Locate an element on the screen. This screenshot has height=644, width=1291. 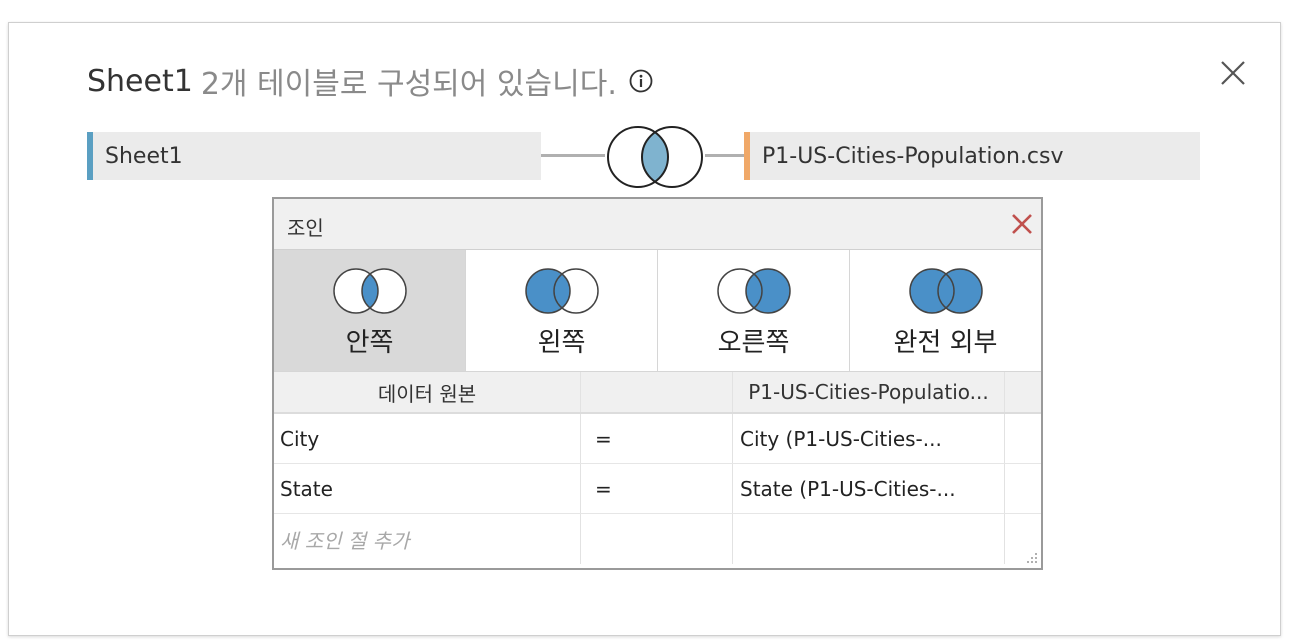
join-type-label: 완전 외부 is located at coordinates (945, 343).